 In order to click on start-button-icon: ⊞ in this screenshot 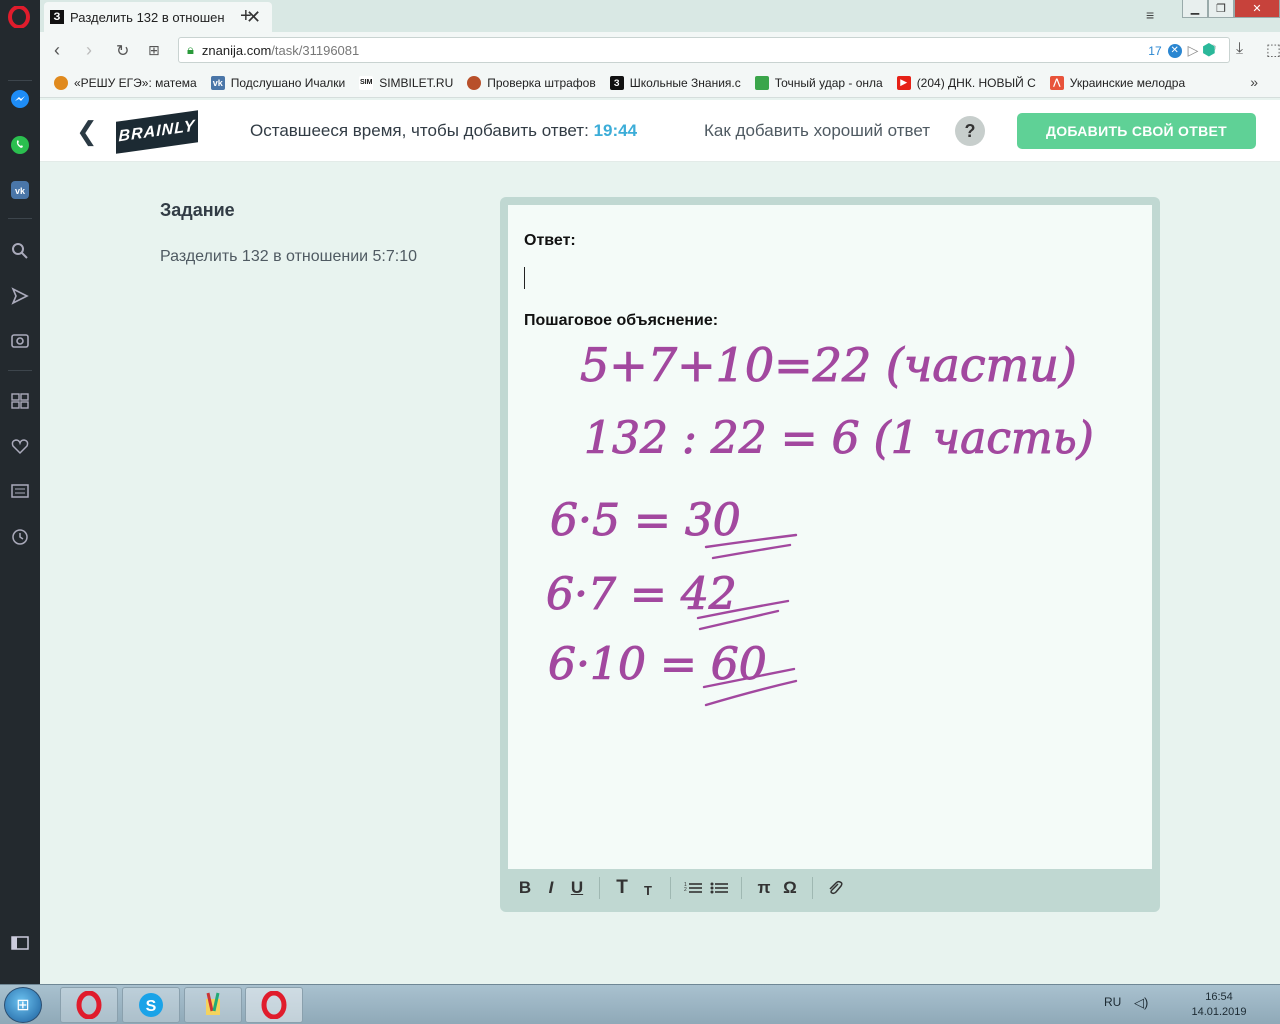, I will do `click(23, 1005)`.